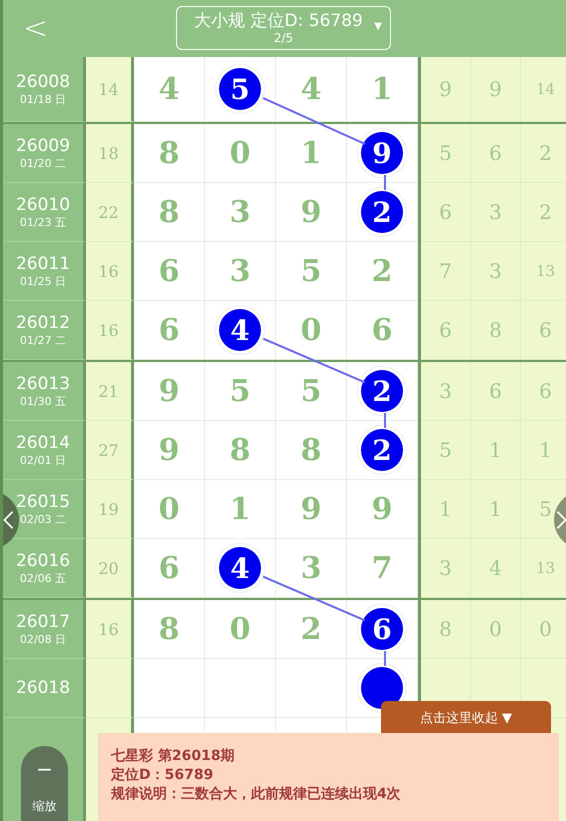 Image resolution: width=566 pixels, height=821 pixels. Describe the element at coordinates (43, 622) in the screenshot. I see `period-number: 26017` at that location.